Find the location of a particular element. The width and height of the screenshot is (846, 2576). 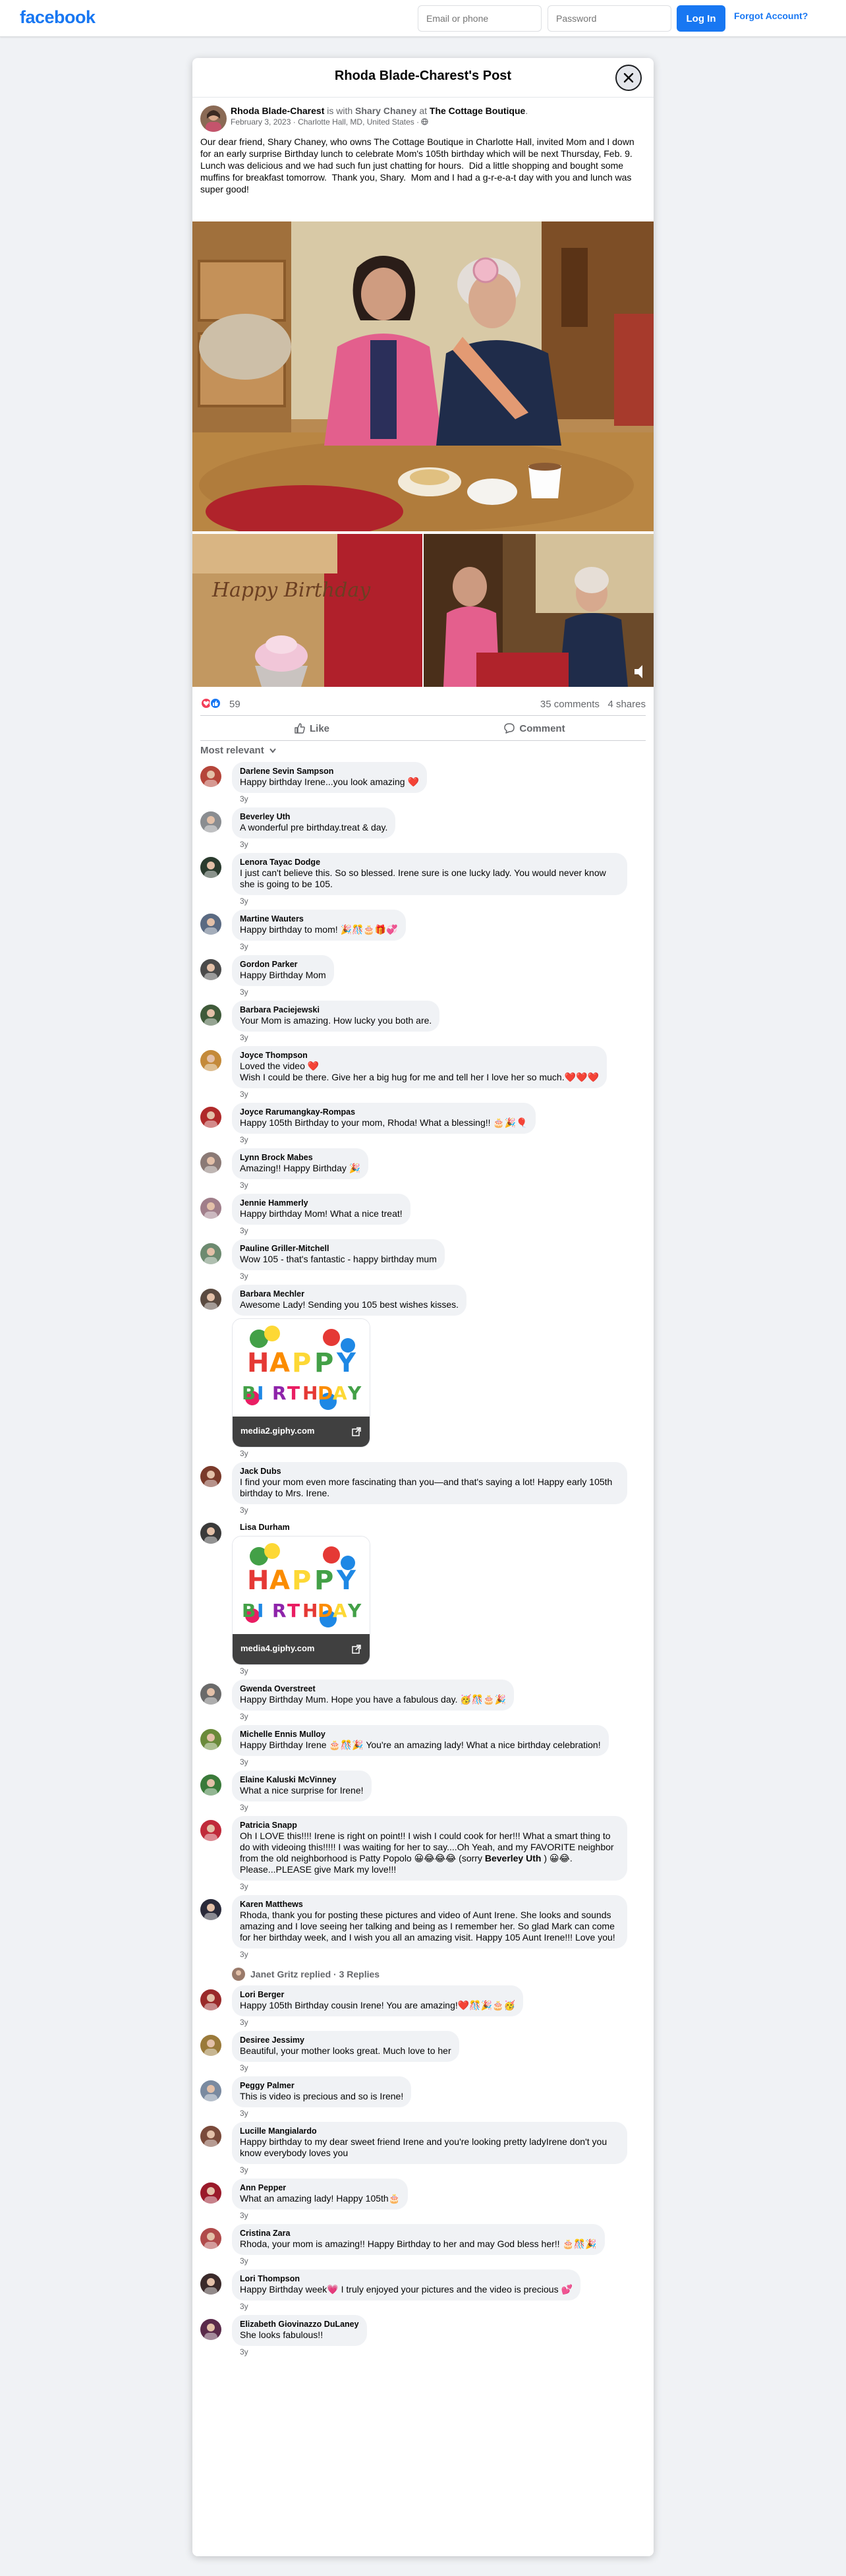

close-button is located at coordinates (628, 78).